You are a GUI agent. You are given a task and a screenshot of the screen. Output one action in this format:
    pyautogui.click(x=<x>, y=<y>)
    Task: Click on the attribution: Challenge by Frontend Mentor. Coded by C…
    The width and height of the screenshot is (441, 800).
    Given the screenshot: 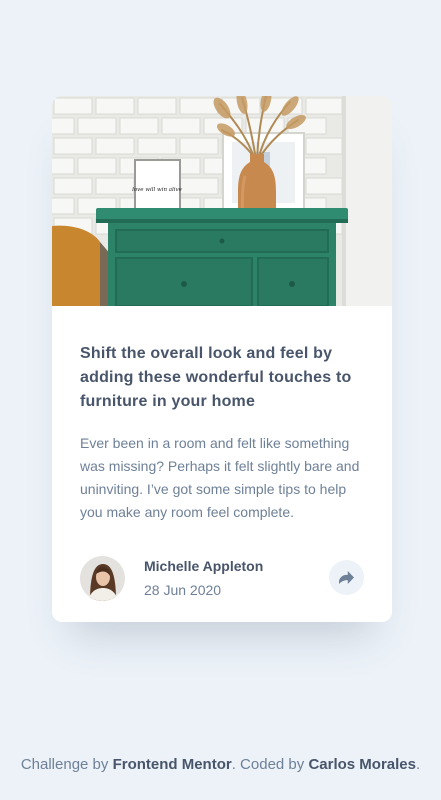 What is the action you would take?
    pyautogui.click(x=220, y=764)
    